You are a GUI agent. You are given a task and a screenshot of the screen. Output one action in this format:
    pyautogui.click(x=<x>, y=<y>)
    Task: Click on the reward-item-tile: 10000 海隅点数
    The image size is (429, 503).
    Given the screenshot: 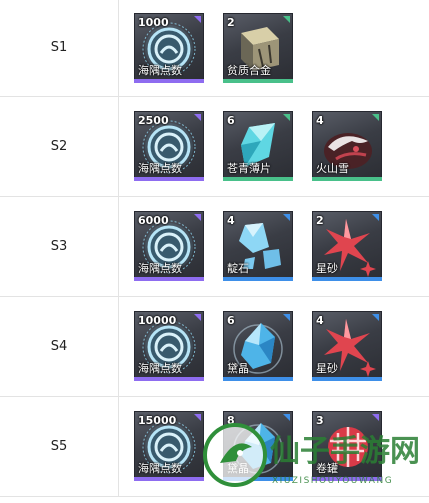 What is the action you would take?
    pyautogui.click(x=169, y=346)
    